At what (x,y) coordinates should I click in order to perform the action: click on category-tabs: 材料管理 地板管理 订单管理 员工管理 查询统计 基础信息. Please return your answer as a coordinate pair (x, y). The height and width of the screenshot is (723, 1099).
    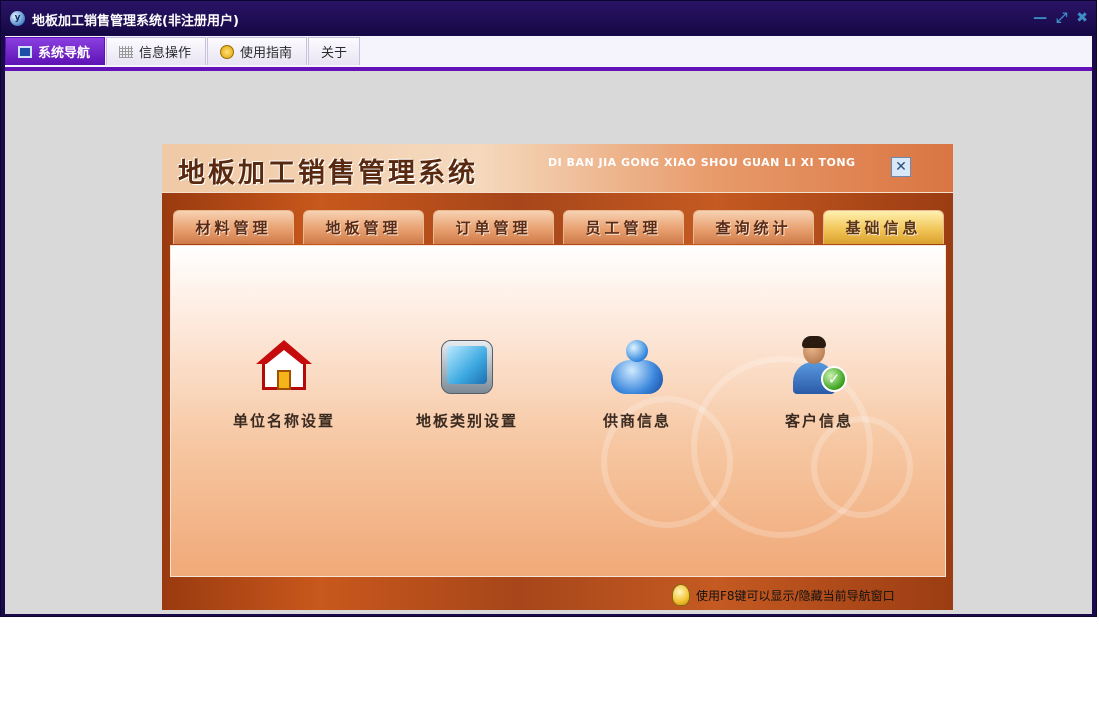
    Looking at the image, I should click on (560, 227).